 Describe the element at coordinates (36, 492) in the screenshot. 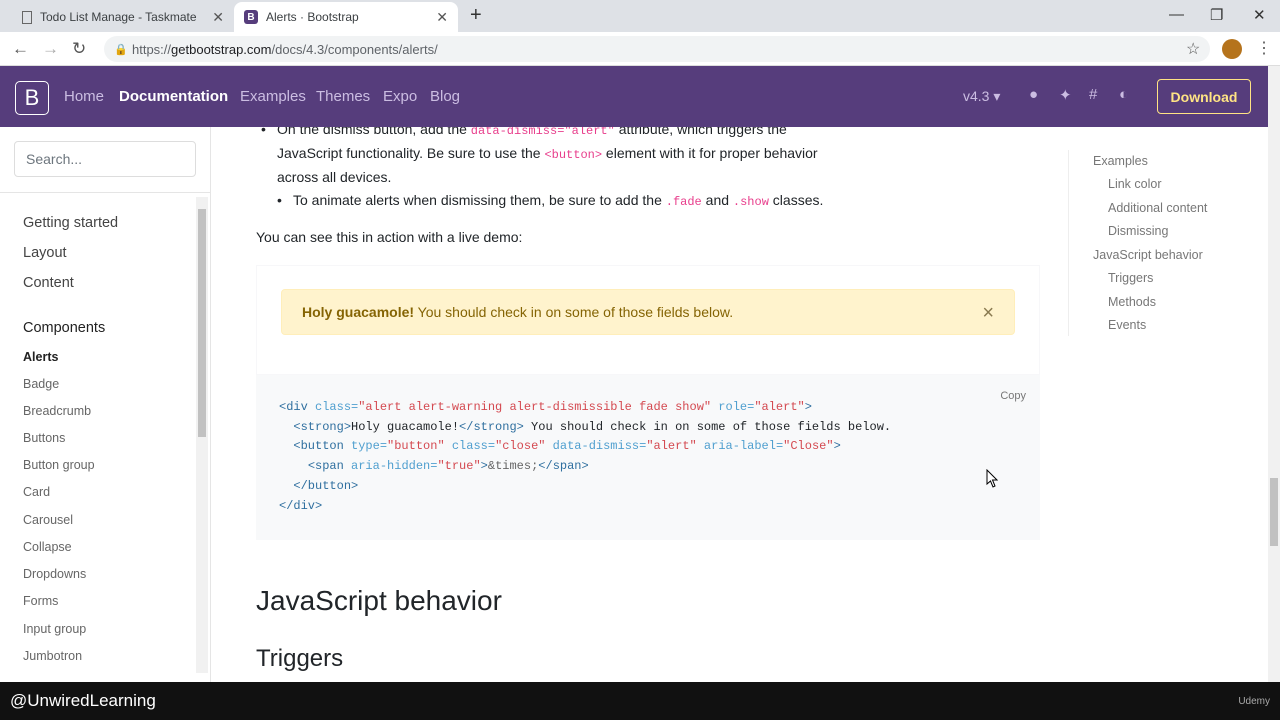

I see `sidebar-item-card: Card` at that location.